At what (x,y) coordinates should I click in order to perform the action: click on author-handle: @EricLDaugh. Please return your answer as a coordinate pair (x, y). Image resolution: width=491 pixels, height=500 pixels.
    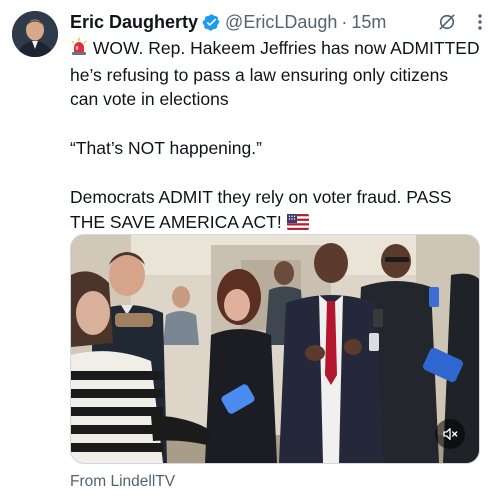
    Looking at the image, I should click on (281, 22).